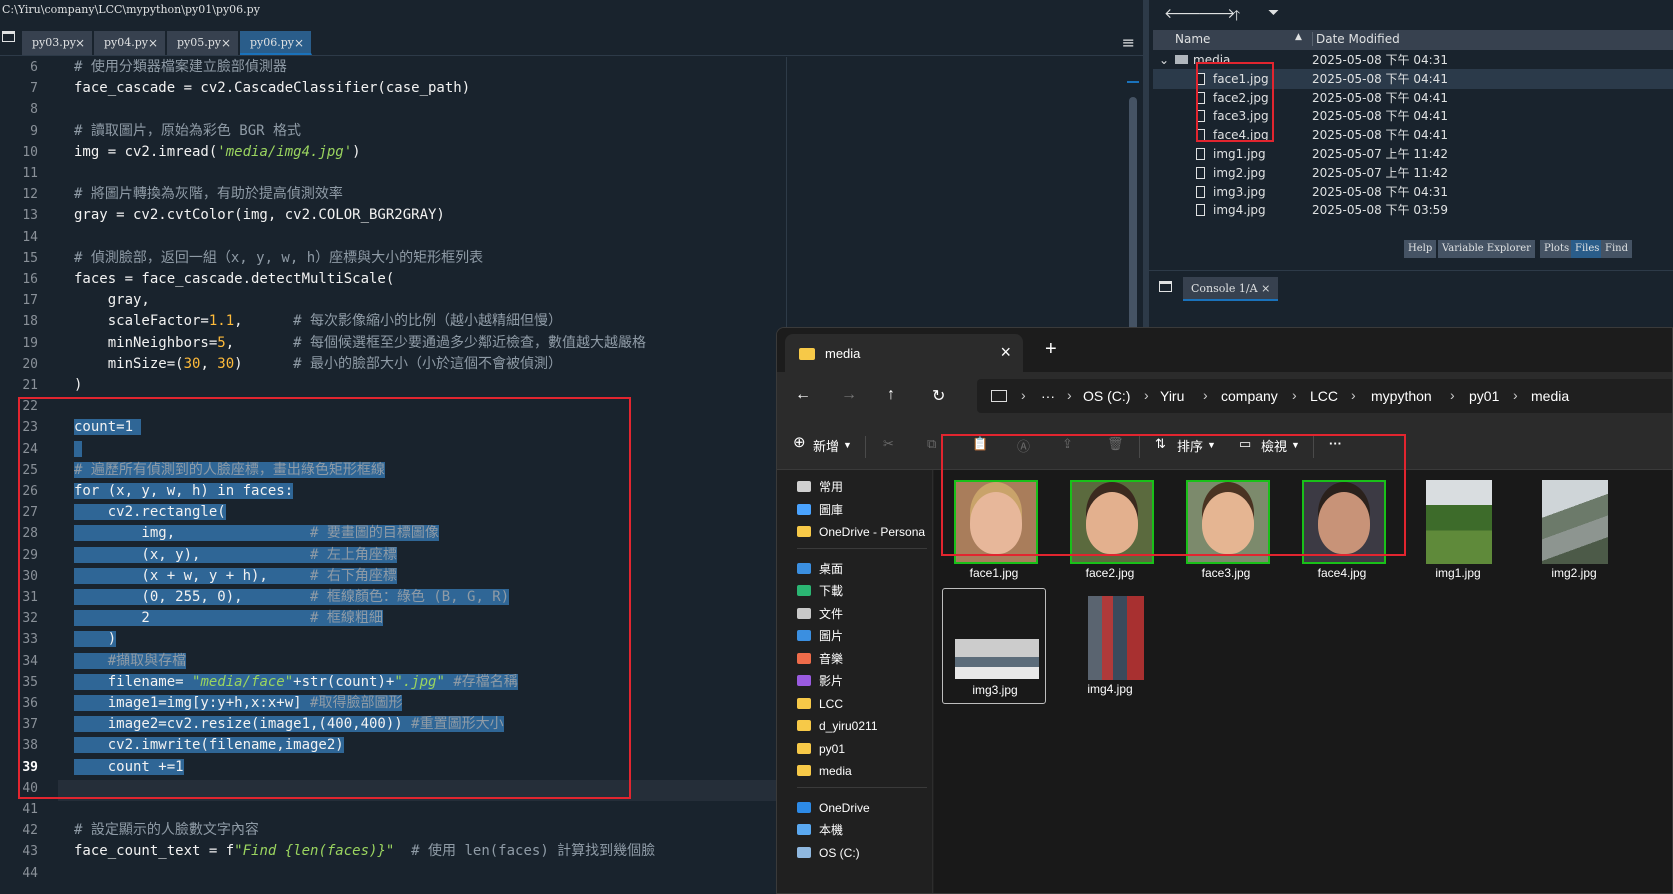 The height and width of the screenshot is (894, 1673). What do you see at coordinates (867, 771) in the screenshot?
I see `sidebar-item-media: media` at bounding box center [867, 771].